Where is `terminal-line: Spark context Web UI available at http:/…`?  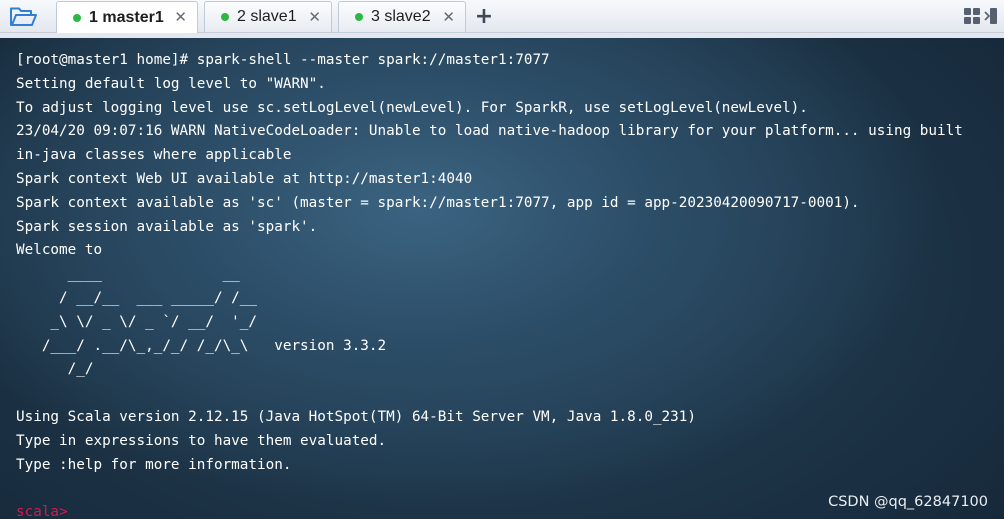 terminal-line: Spark context Web UI available at http:/… is located at coordinates (244, 178).